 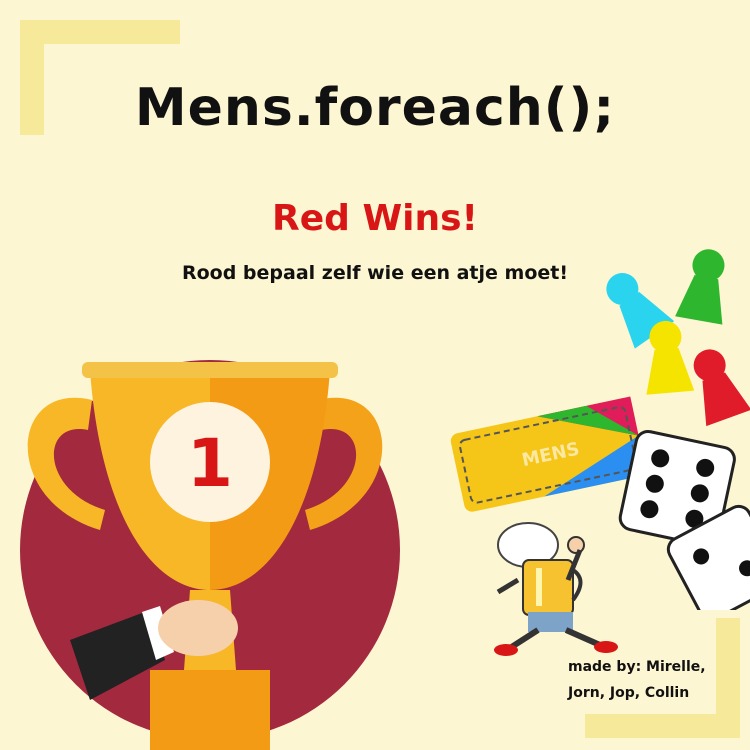 I want to click on trophy-rim, so click(x=210, y=370).